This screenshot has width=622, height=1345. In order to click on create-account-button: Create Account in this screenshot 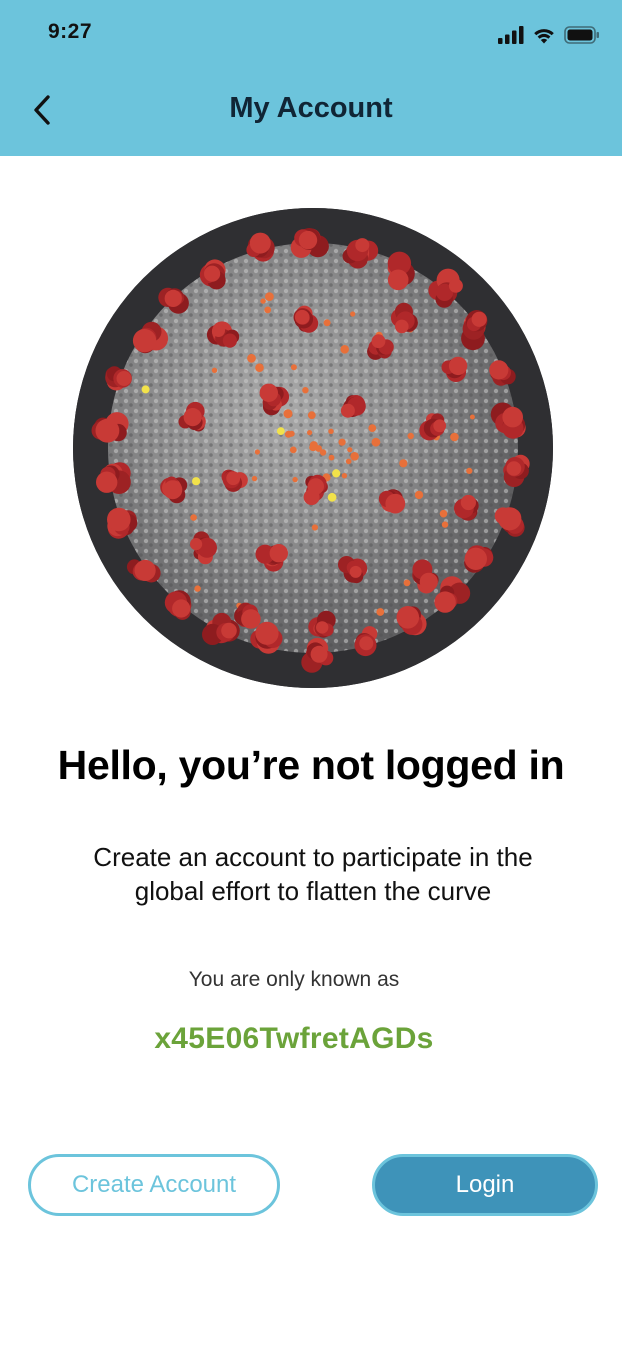, I will do `click(154, 1185)`.